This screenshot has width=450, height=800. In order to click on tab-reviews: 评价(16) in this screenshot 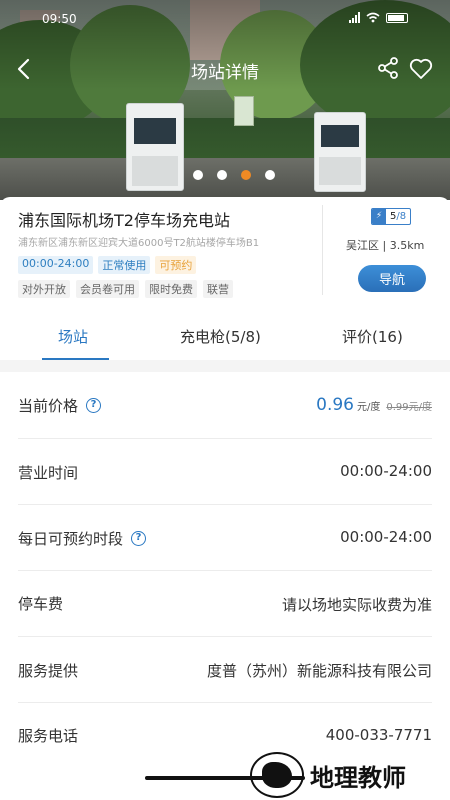, I will do `click(372, 336)`.